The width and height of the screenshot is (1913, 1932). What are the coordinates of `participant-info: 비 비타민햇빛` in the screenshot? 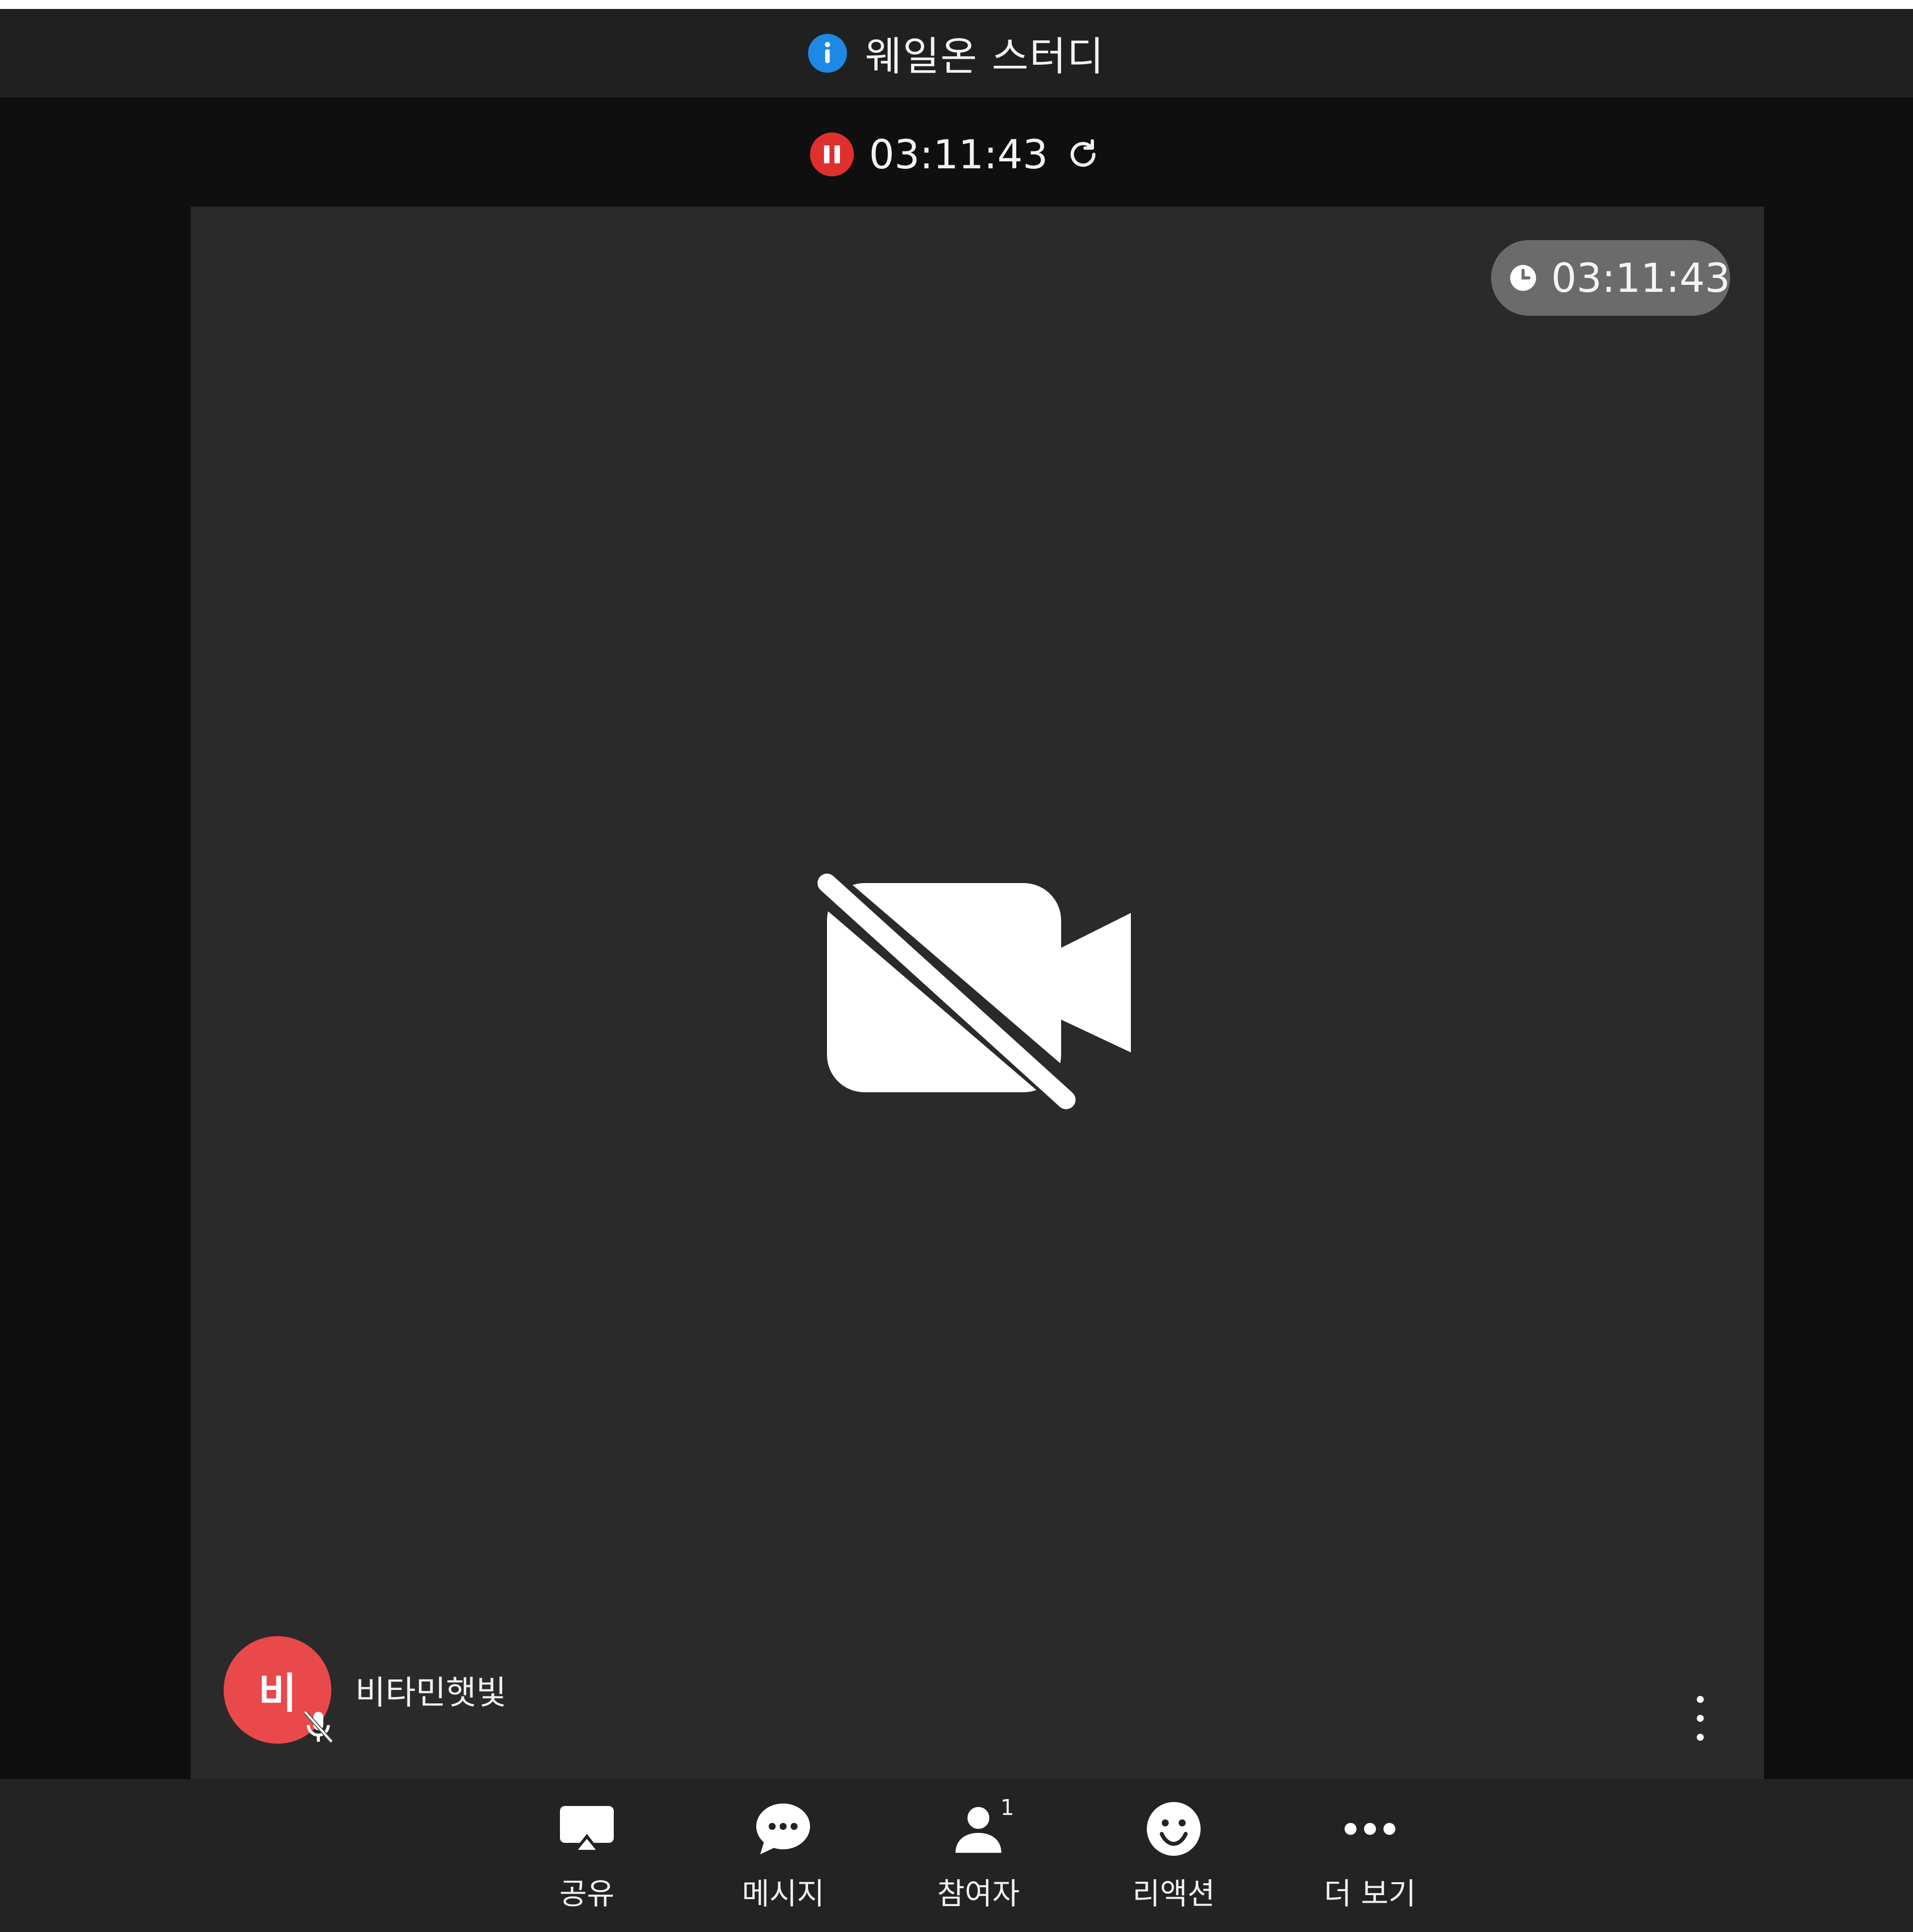 It's located at (365, 1690).